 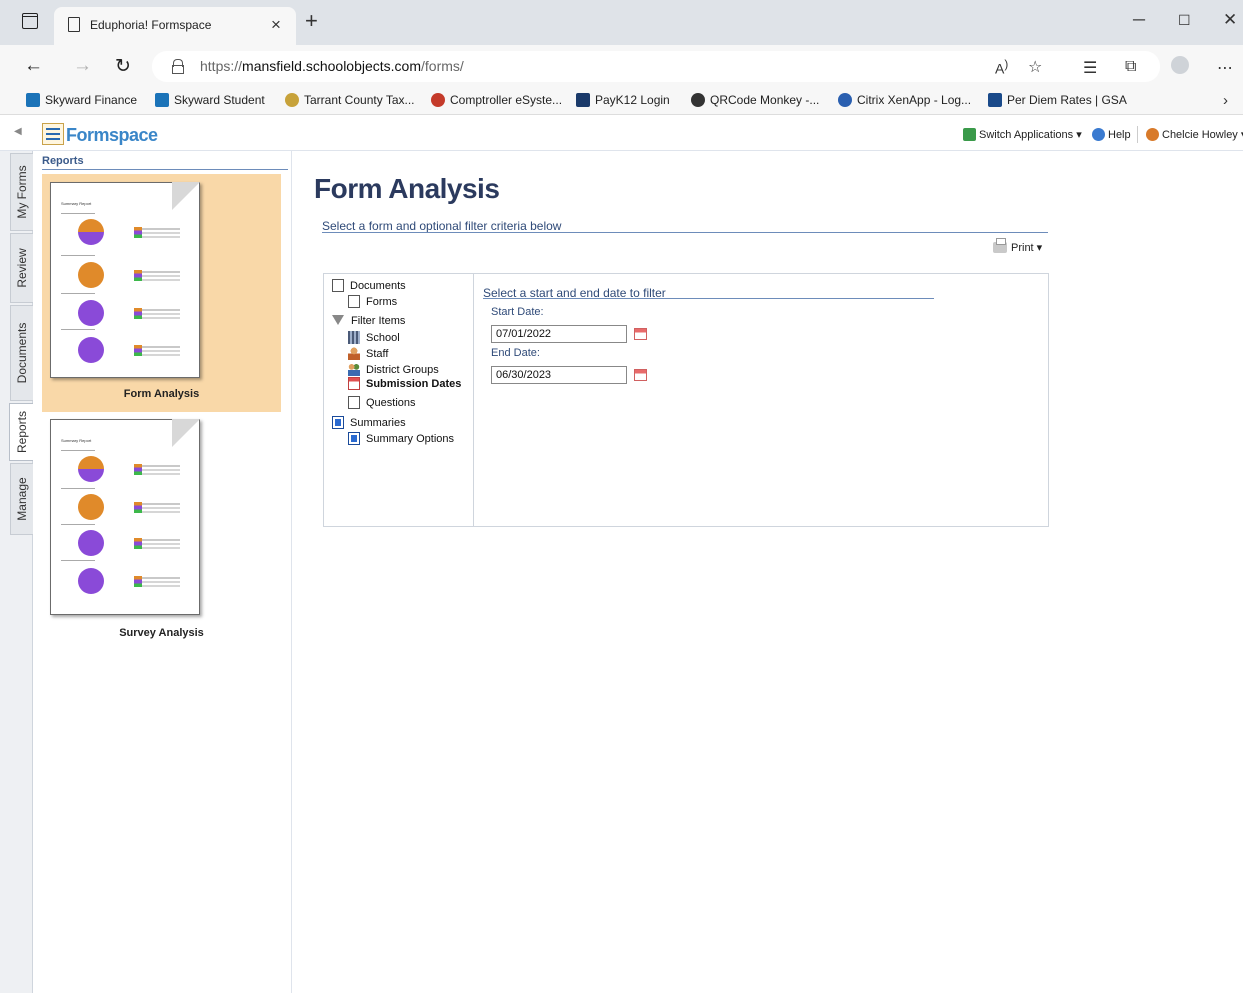 What do you see at coordinates (559, 375) in the screenshot?
I see `end-date-input` at bounding box center [559, 375].